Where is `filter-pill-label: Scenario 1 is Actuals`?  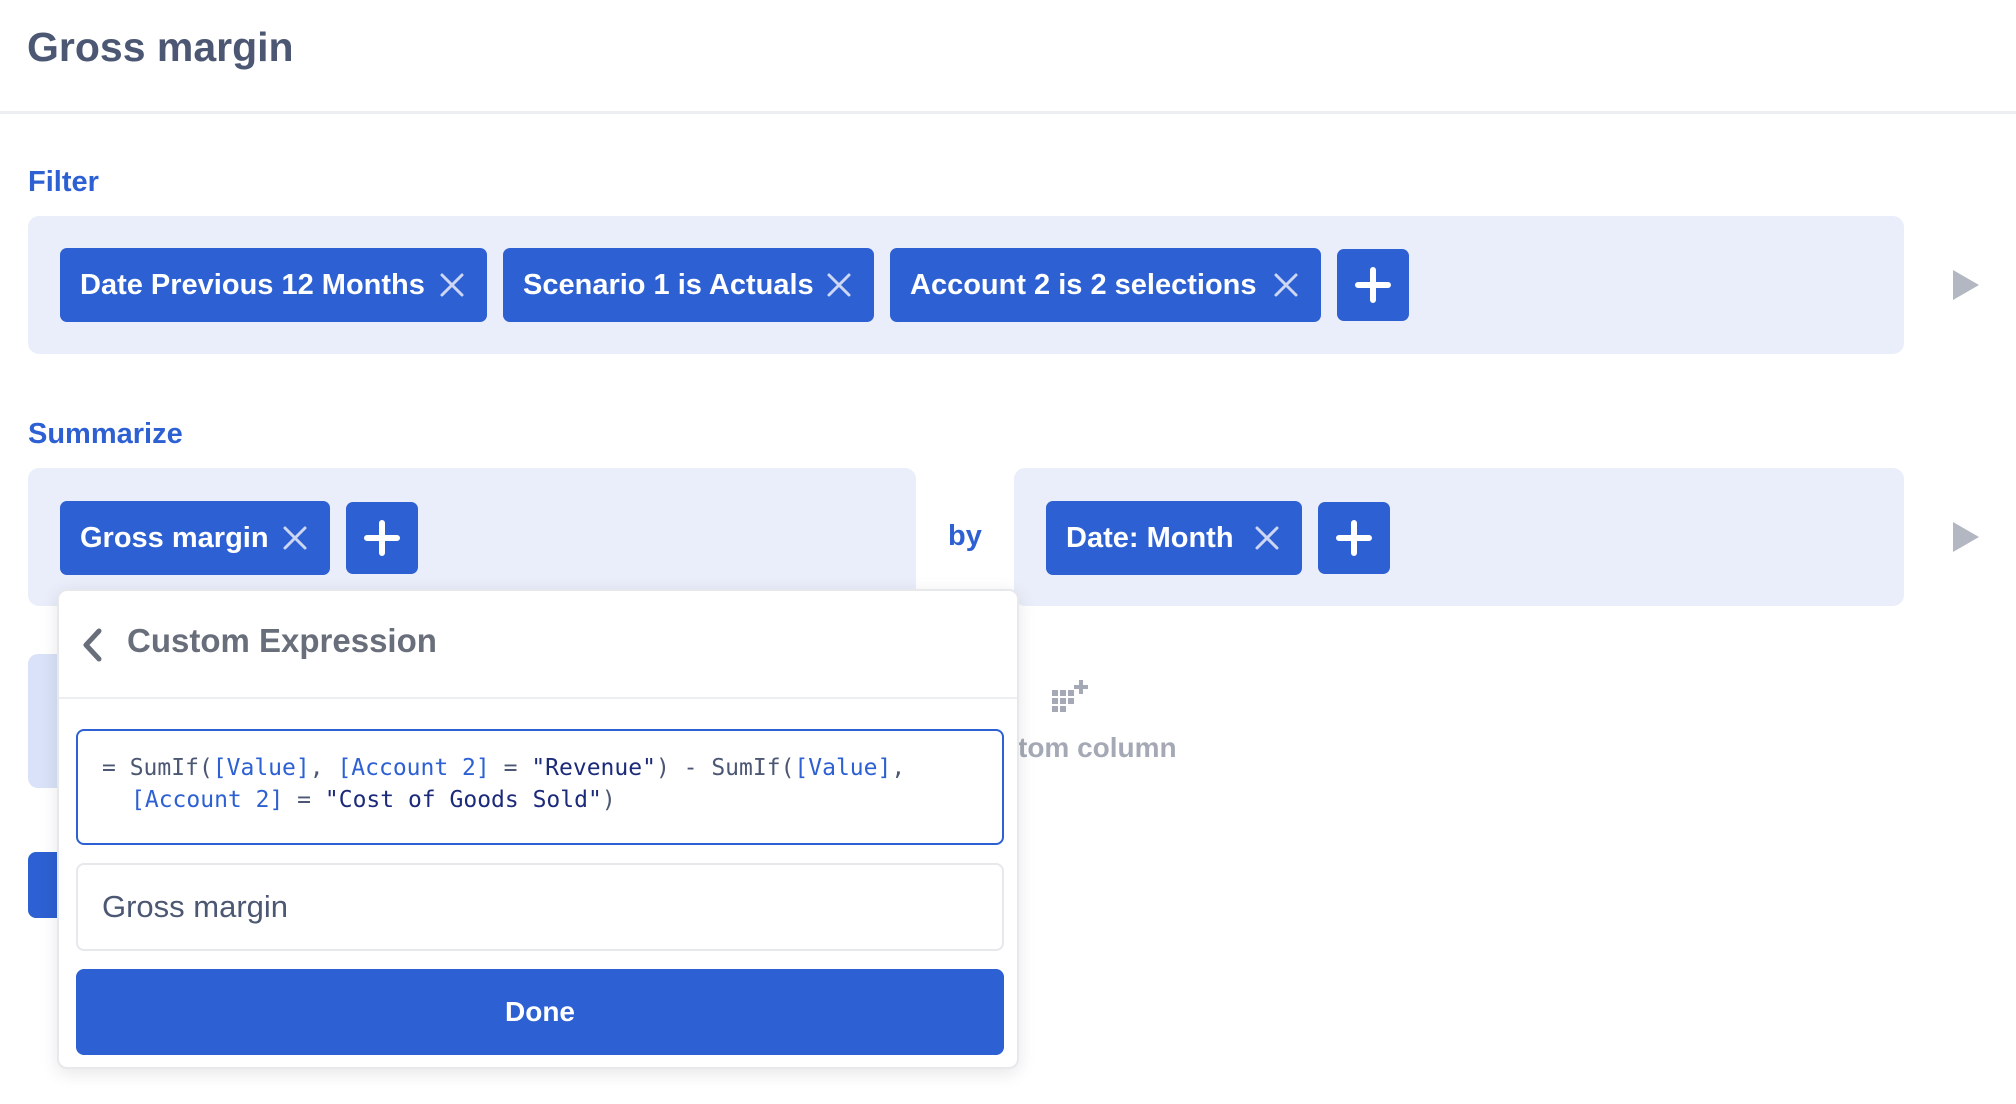 filter-pill-label: Scenario 1 is Actuals is located at coordinates (668, 284).